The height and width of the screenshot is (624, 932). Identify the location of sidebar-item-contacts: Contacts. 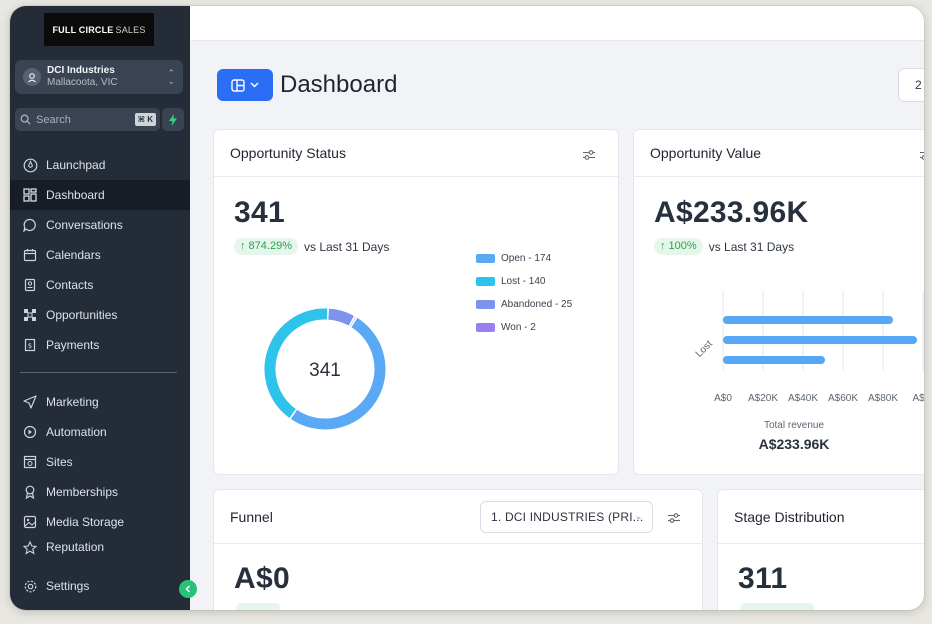
(100, 285).